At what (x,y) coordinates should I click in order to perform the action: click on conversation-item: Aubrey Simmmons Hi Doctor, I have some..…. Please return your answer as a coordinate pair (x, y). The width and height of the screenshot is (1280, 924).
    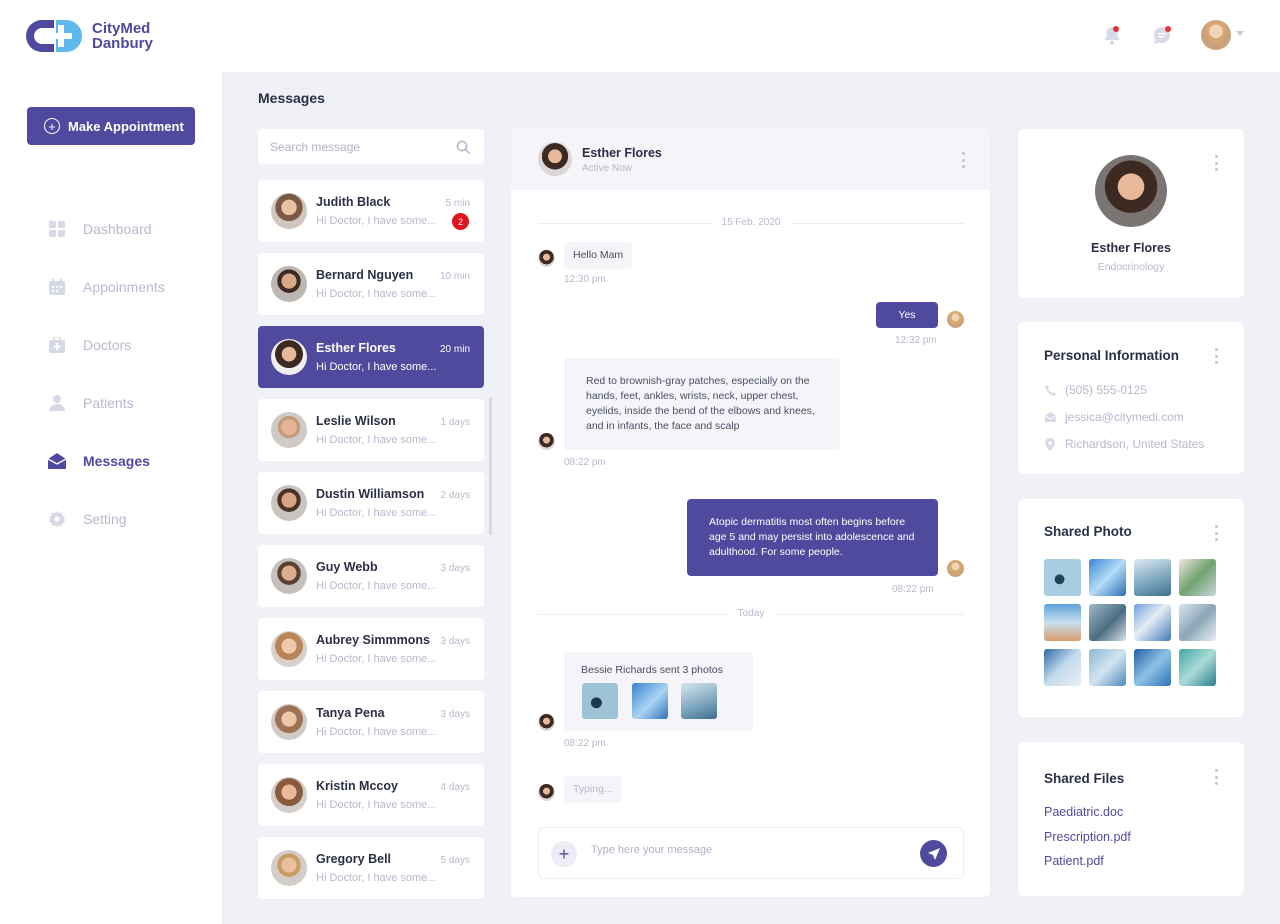
    Looking at the image, I should click on (371, 649).